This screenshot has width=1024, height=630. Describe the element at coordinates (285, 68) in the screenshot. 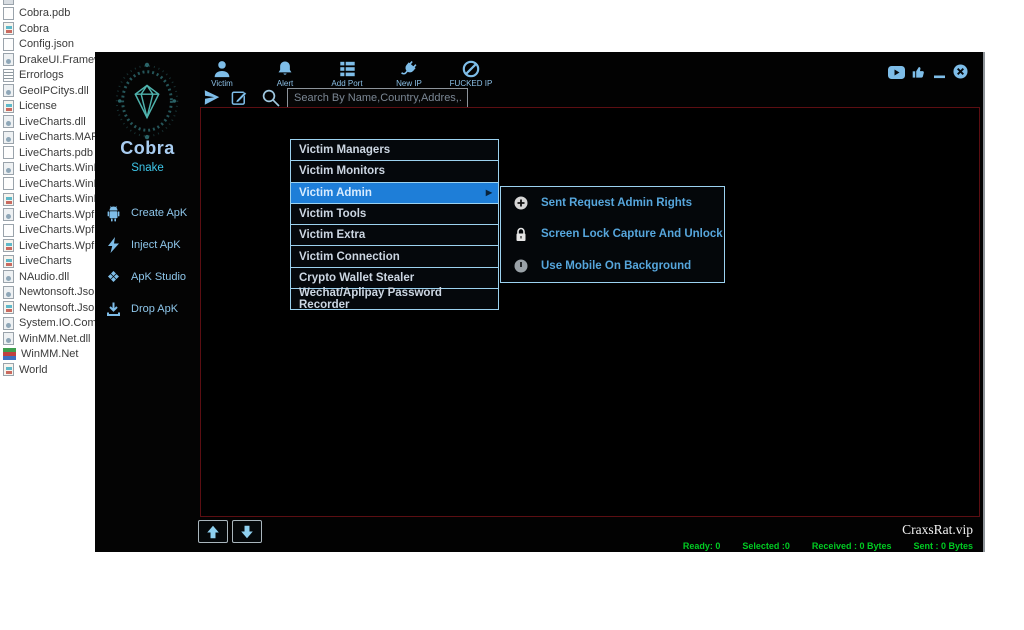

I see `bell-icon` at that location.